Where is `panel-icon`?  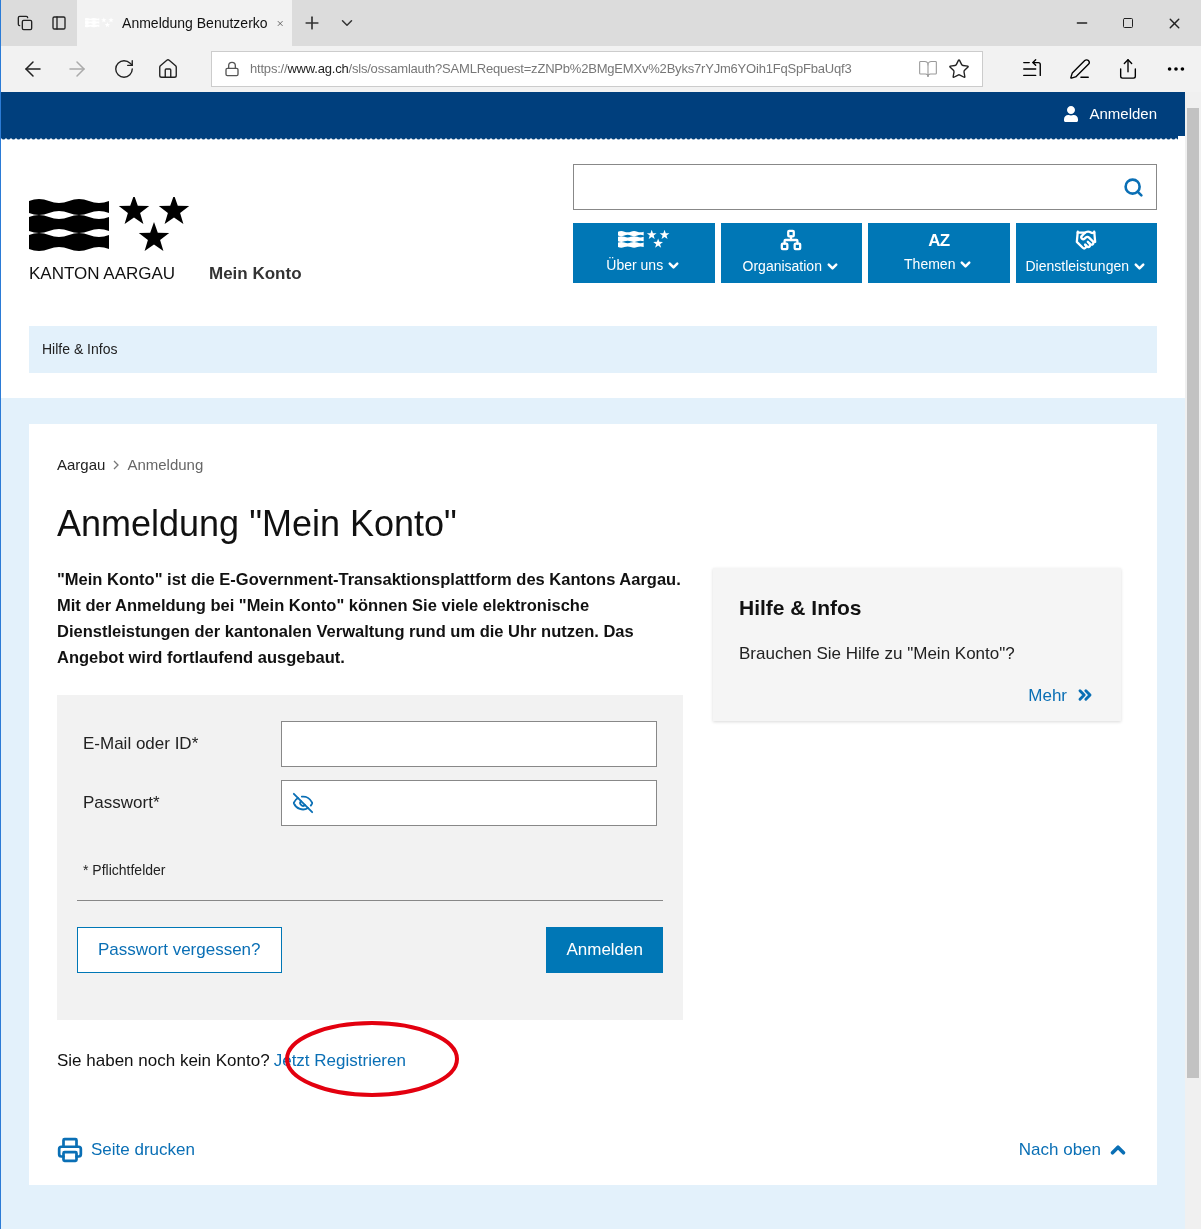 panel-icon is located at coordinates (59, 23).